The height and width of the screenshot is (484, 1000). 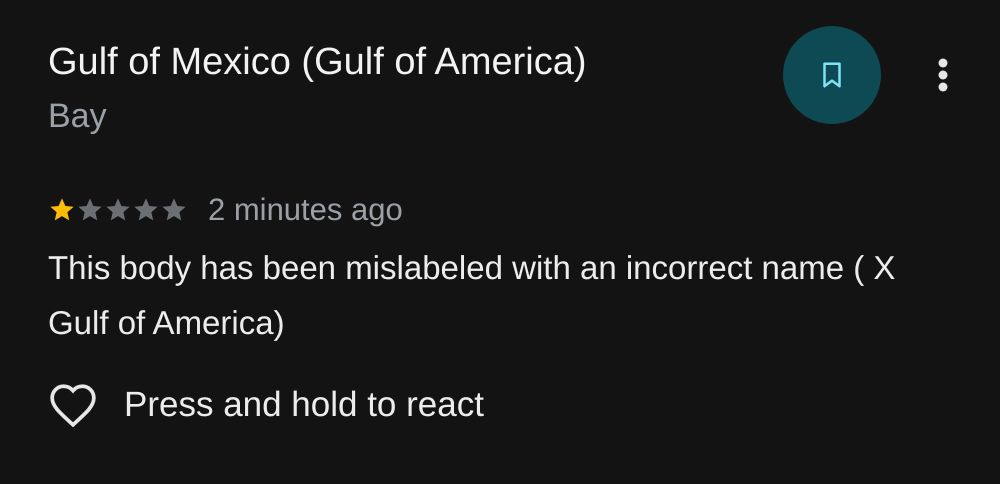 I want to click on review-time: 2 minutes ago, so click(x=305, y=210).